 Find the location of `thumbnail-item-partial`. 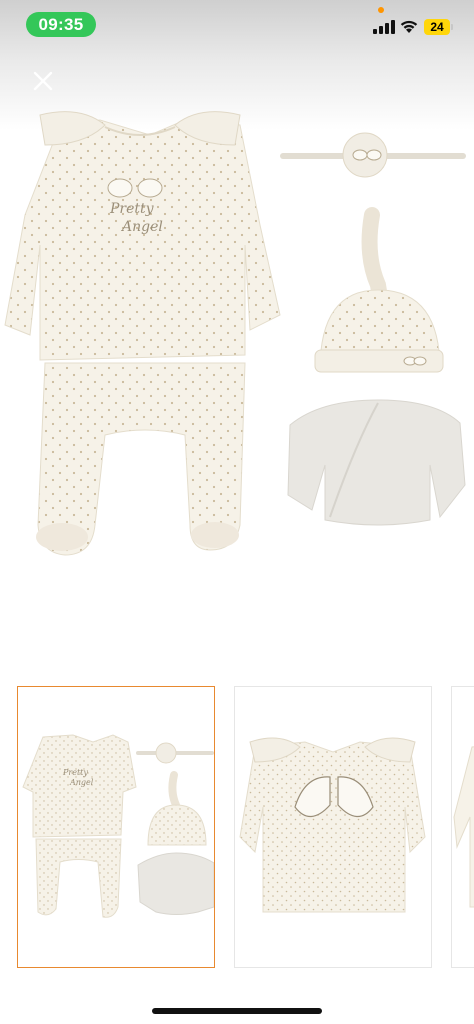

thumbnail-item-partial is located at coordinates (462, 827).